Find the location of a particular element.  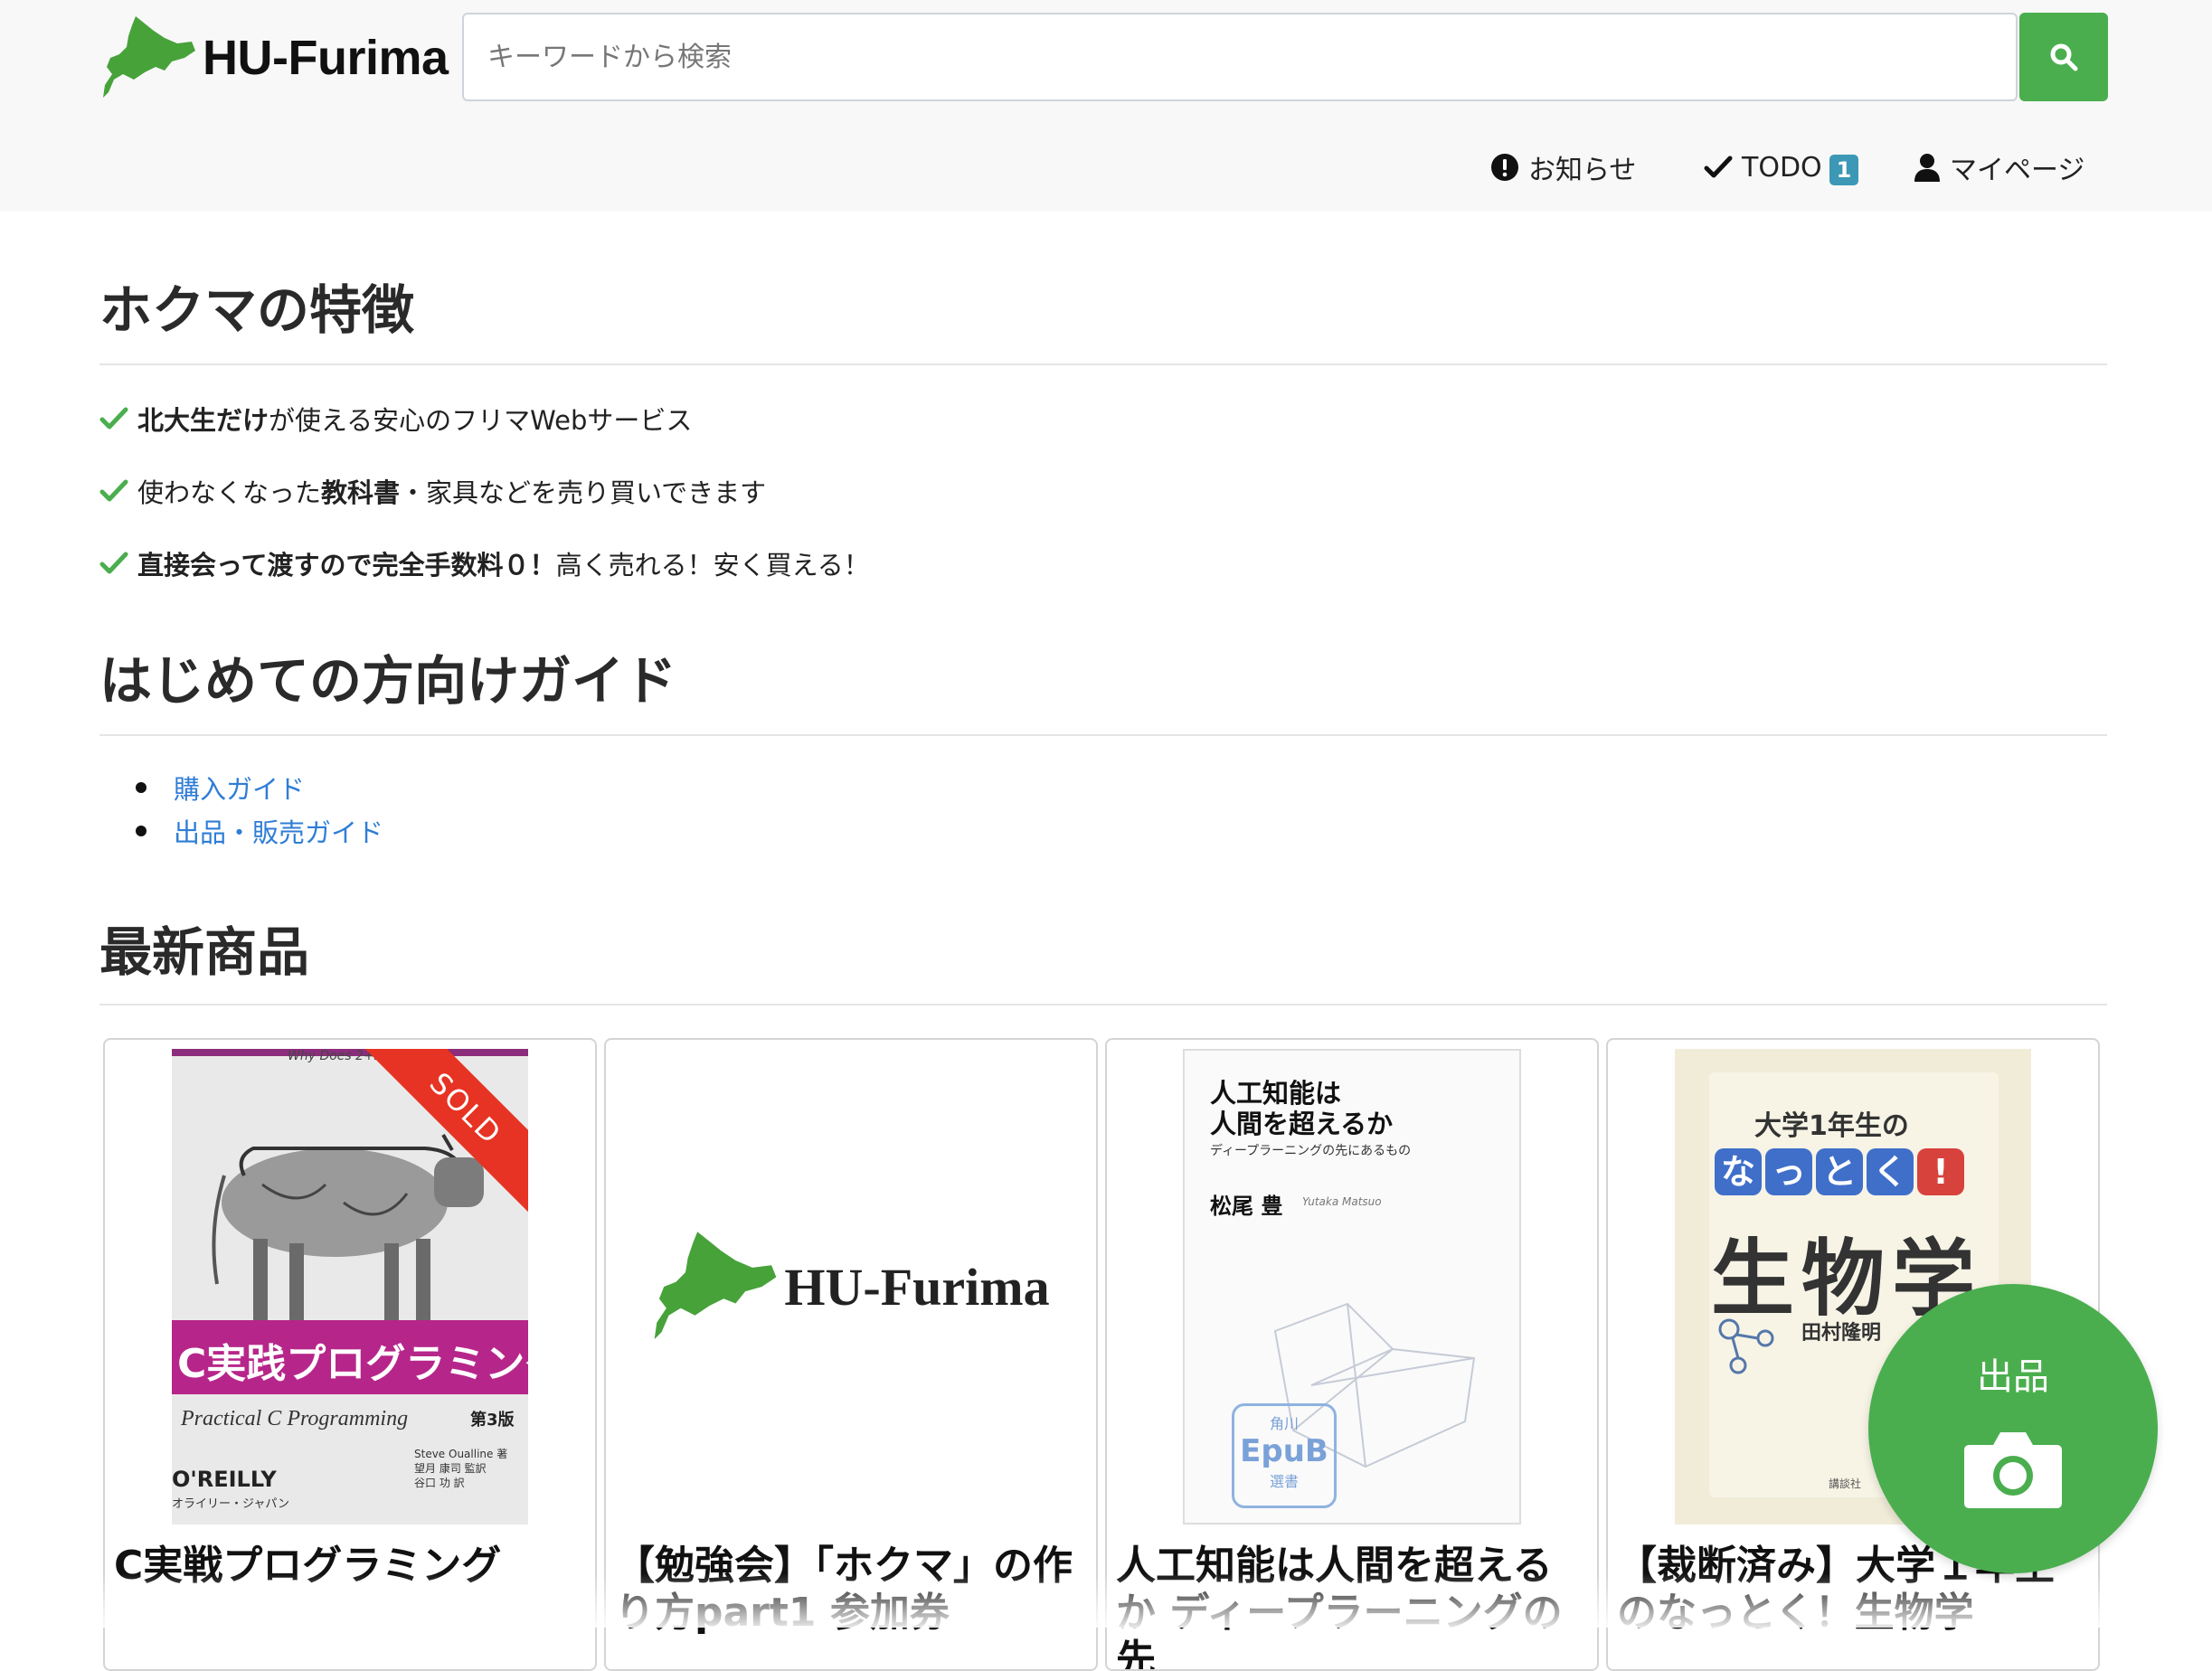

search-icon is located at coordinates (2064, 57).